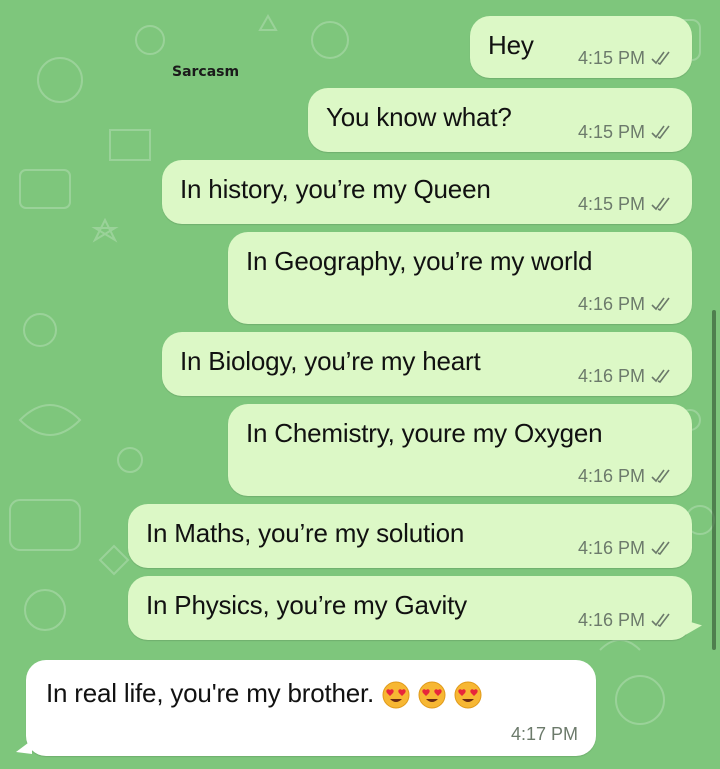 The width and height of the screenshot is (720, 769). What do you see at coordinates (581, 47) in the screenshot?
I see `message-bubble: Hey 4:15 PM` at bounding box center [581, 47].